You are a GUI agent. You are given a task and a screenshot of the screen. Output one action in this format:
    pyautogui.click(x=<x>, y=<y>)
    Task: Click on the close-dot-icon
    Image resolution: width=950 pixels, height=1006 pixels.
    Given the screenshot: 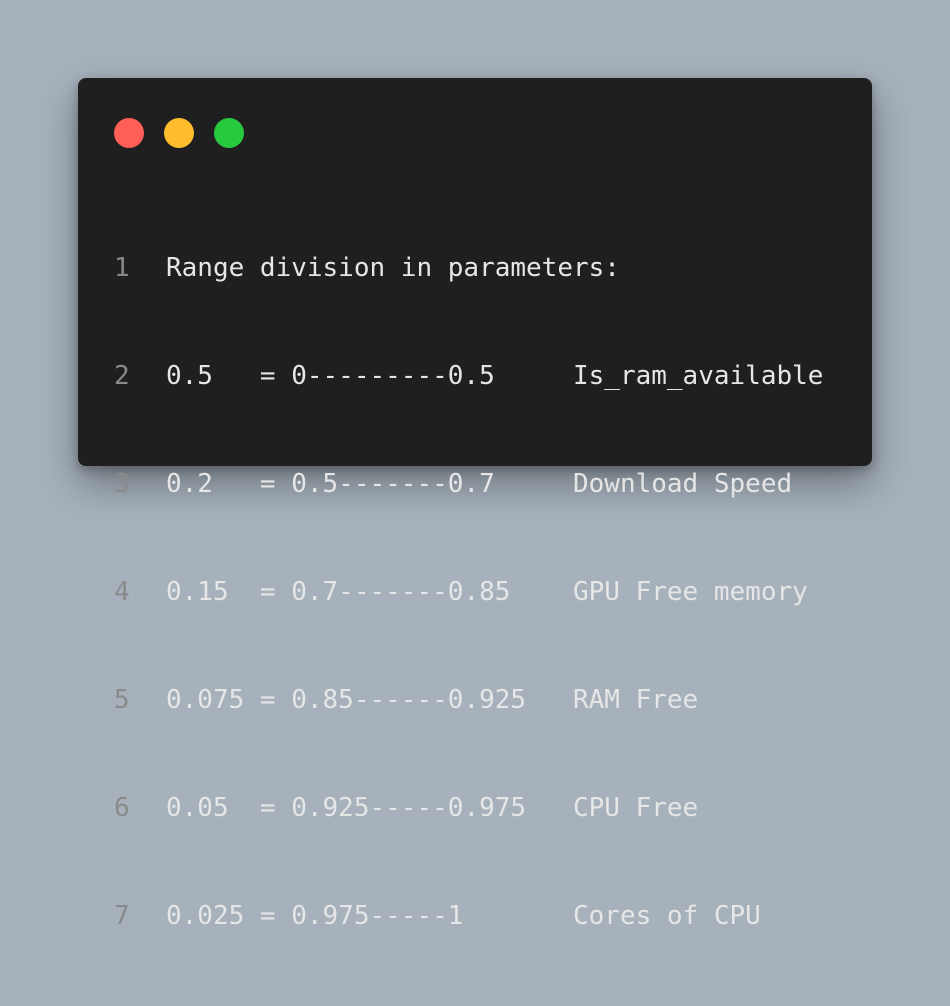 What is the action you would take?
    pyautogui.click(x=129, y=133)
    